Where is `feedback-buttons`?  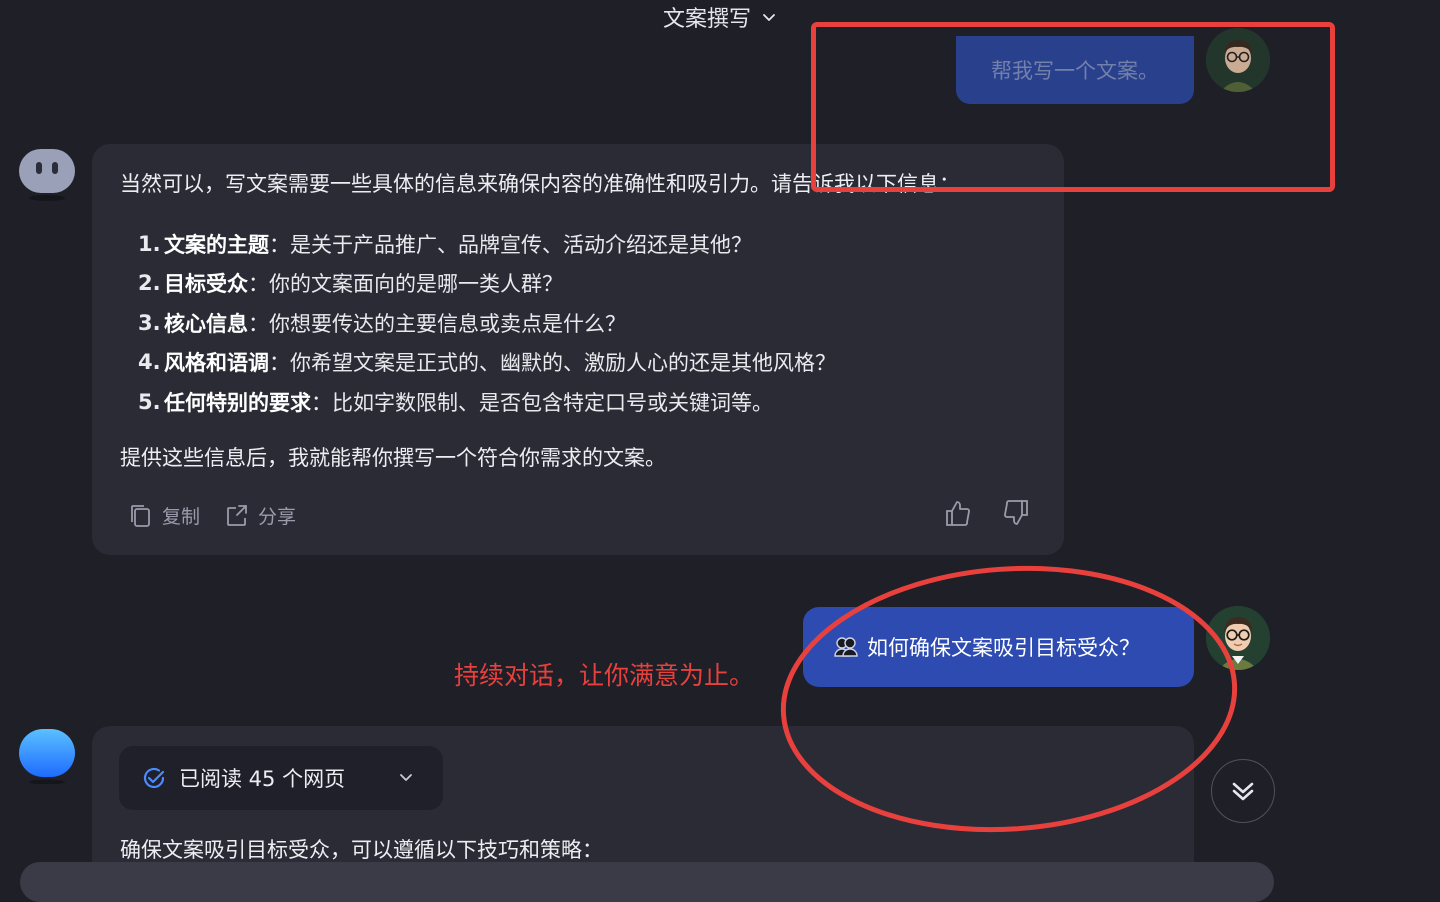 feedback-buttons is located at coordinates (987, 513).